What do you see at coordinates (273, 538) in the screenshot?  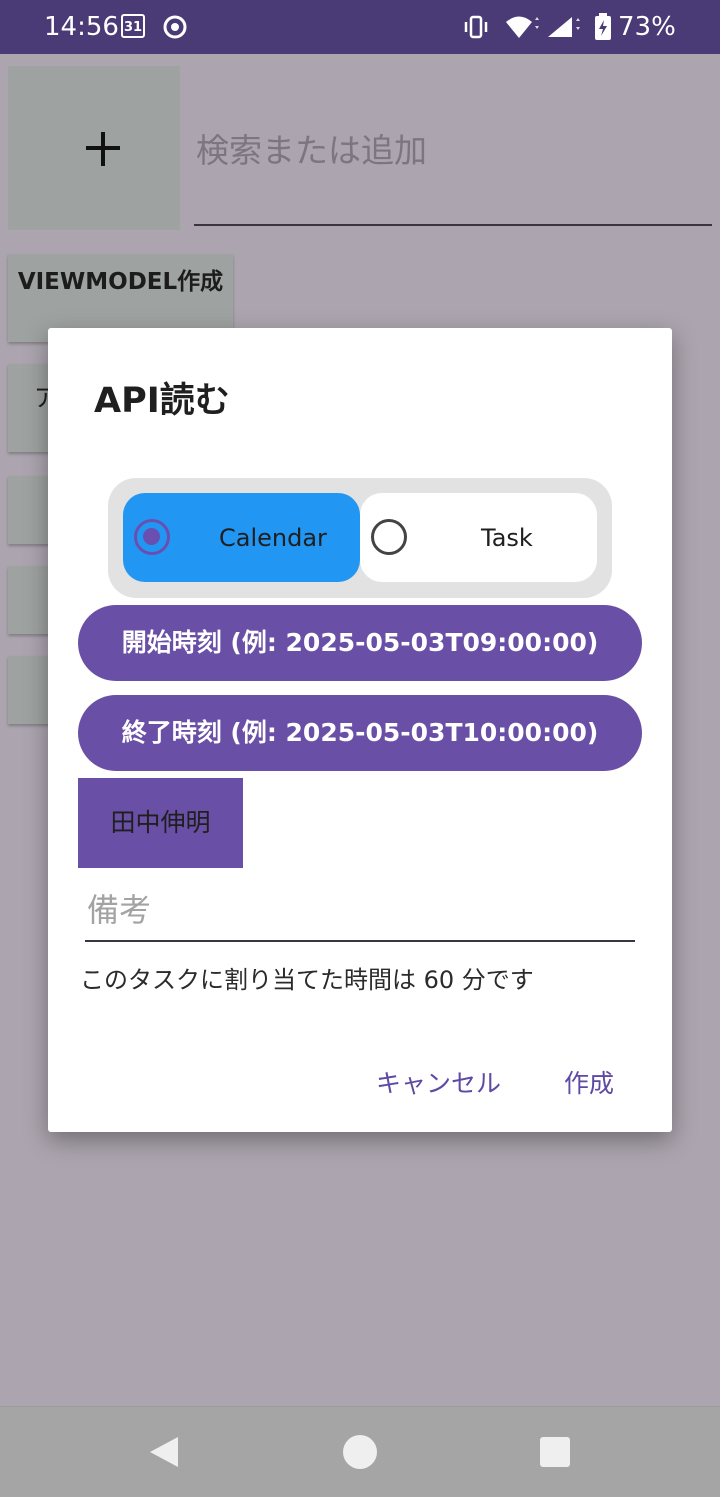 I see `segment-calendar-label: Calendar` at bounding box center [273, 538].